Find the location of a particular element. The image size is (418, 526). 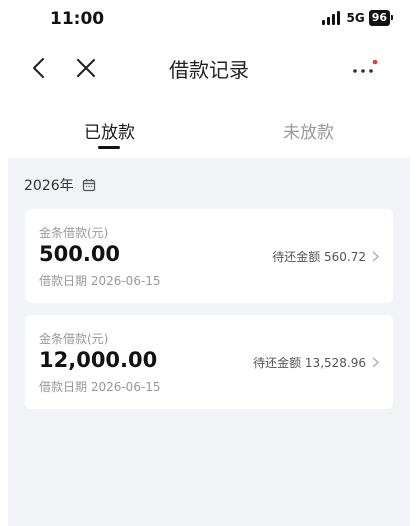

chevron-left-icon is located at coordinates (38, 68).